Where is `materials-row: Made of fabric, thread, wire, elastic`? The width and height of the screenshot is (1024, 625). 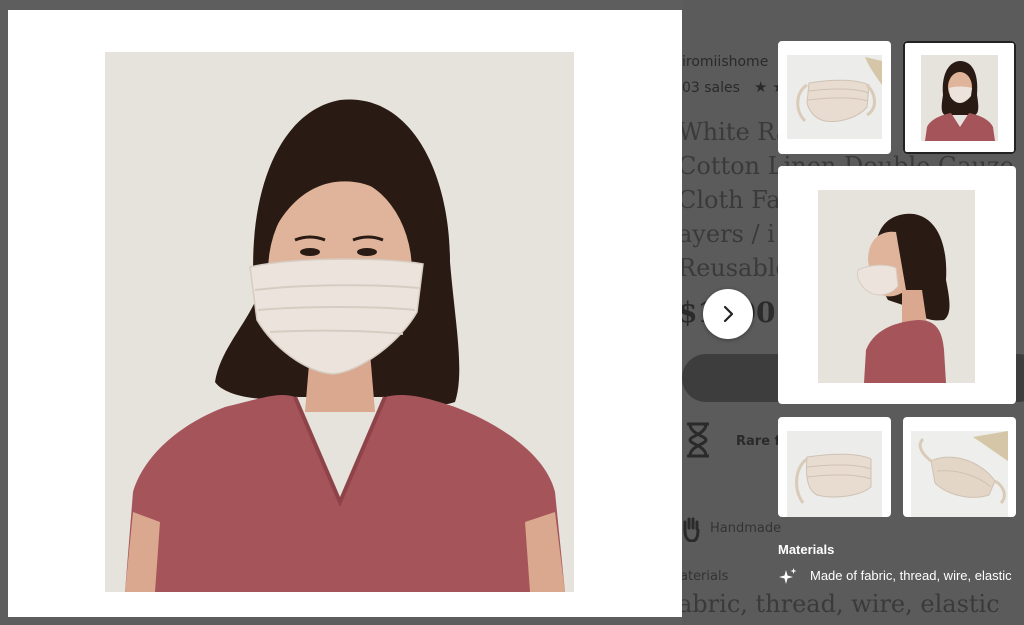 materials-row: Made of fabric, thread, wire, elastic is located at coordinates (901, 576).